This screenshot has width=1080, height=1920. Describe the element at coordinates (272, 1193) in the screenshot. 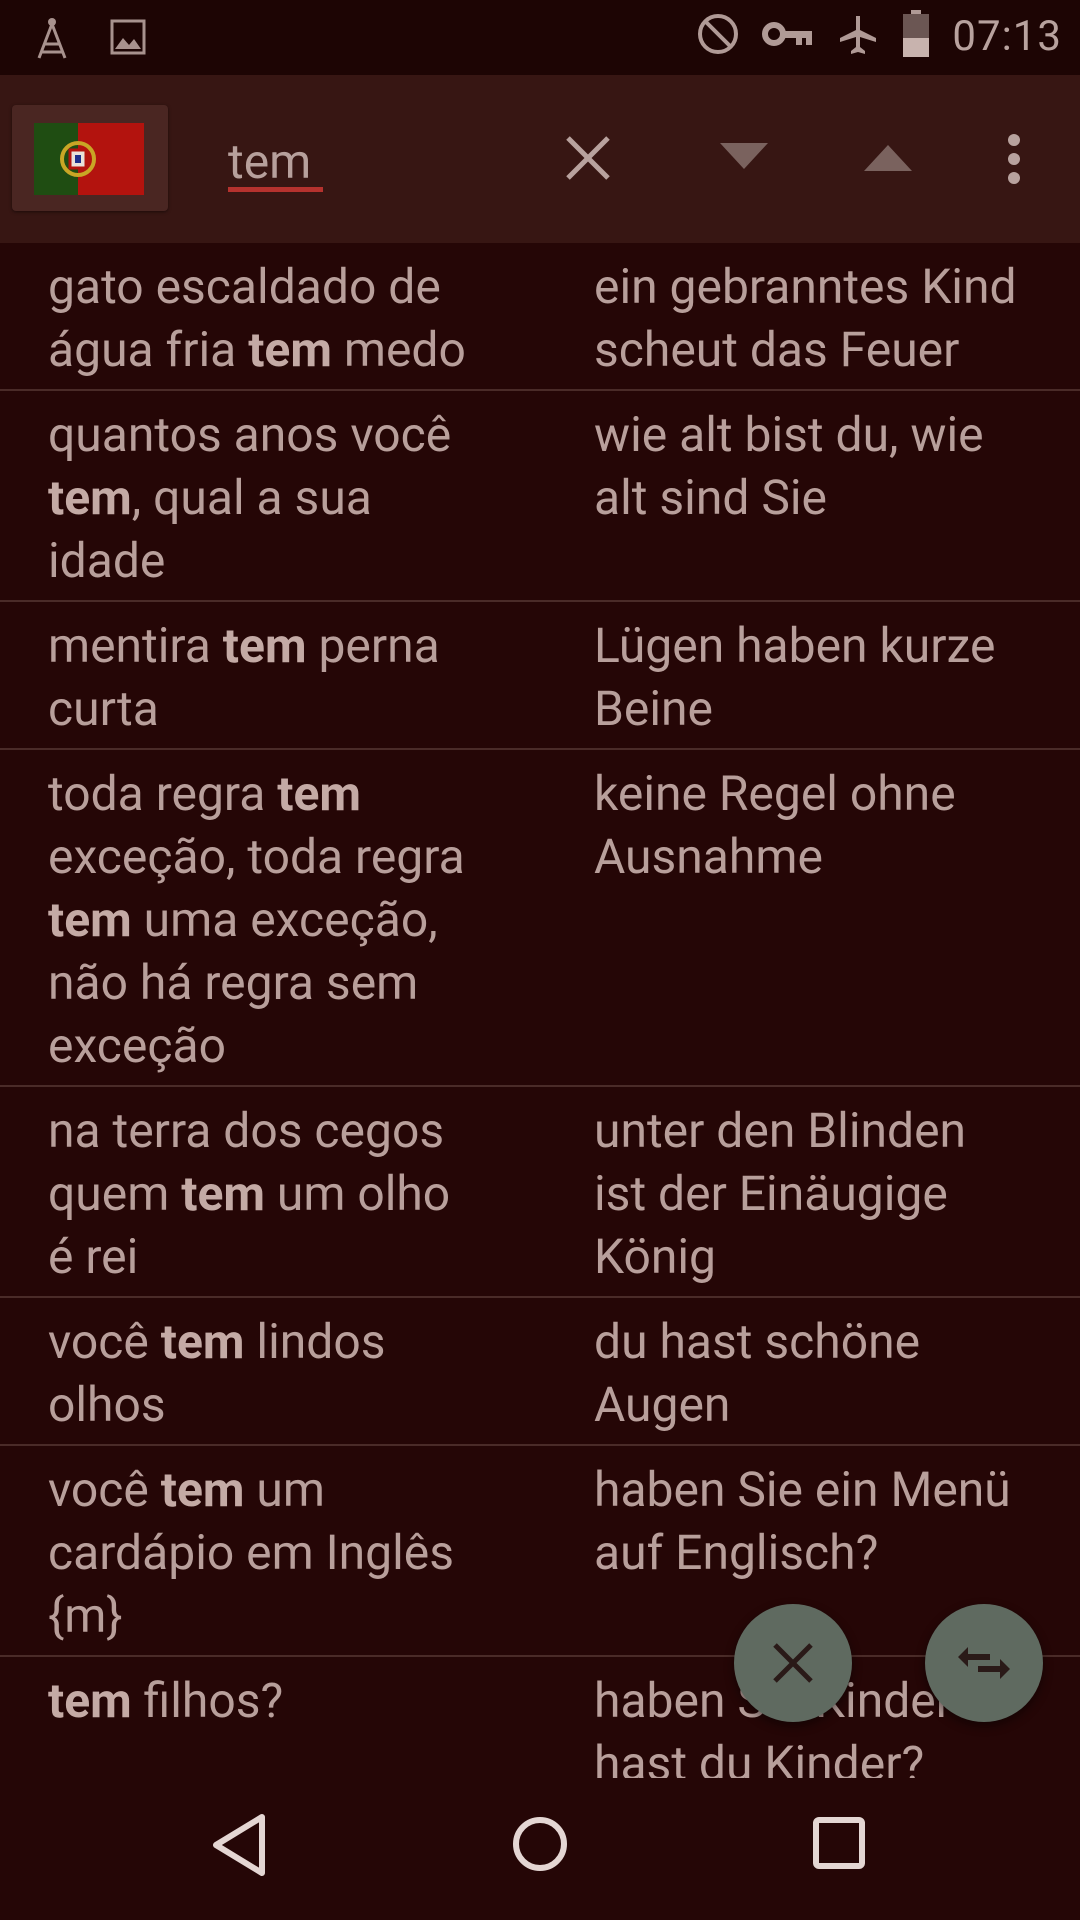

I see `portuguese-phrase: na terra dos cegos quem tem um olho é rei` at that location.